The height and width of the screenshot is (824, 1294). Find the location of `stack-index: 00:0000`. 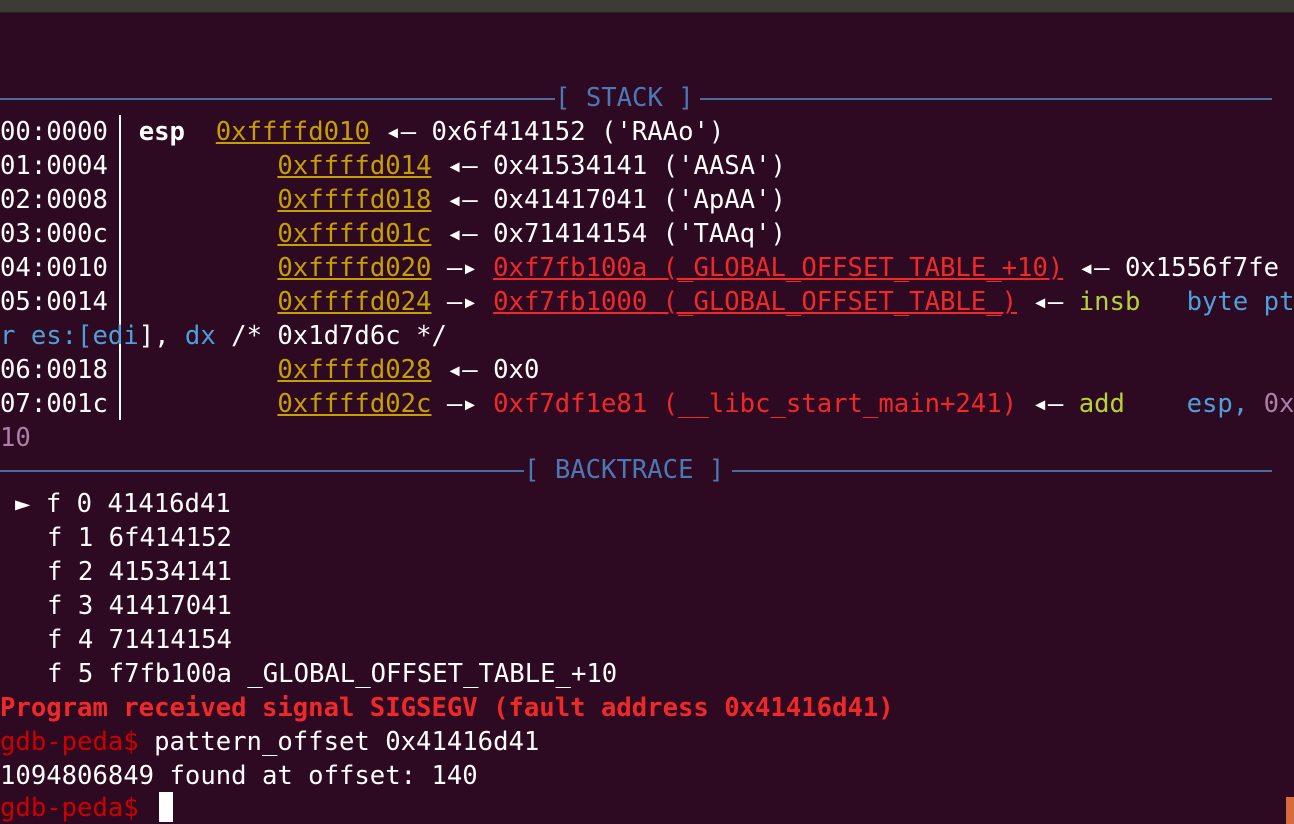

stack-index: 00:0000 is located at coordinates (54, 132).